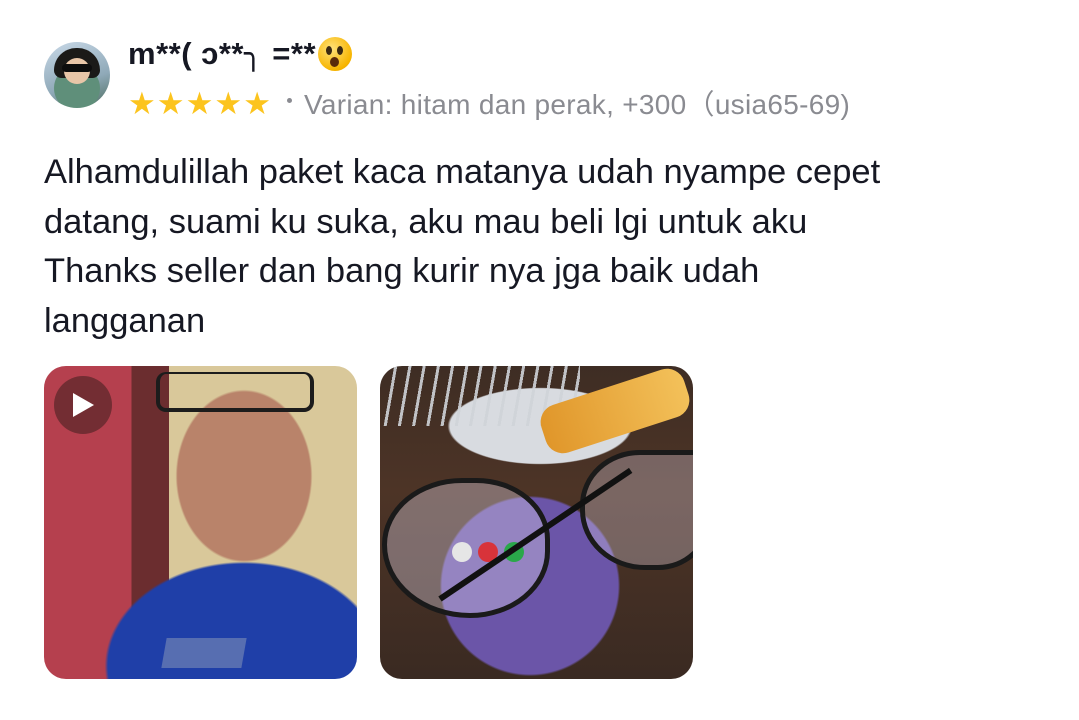  What do you see at coordinates (235, 392) in the screenshot?
I see `glasses-shape` at bounding box center [235, 392].